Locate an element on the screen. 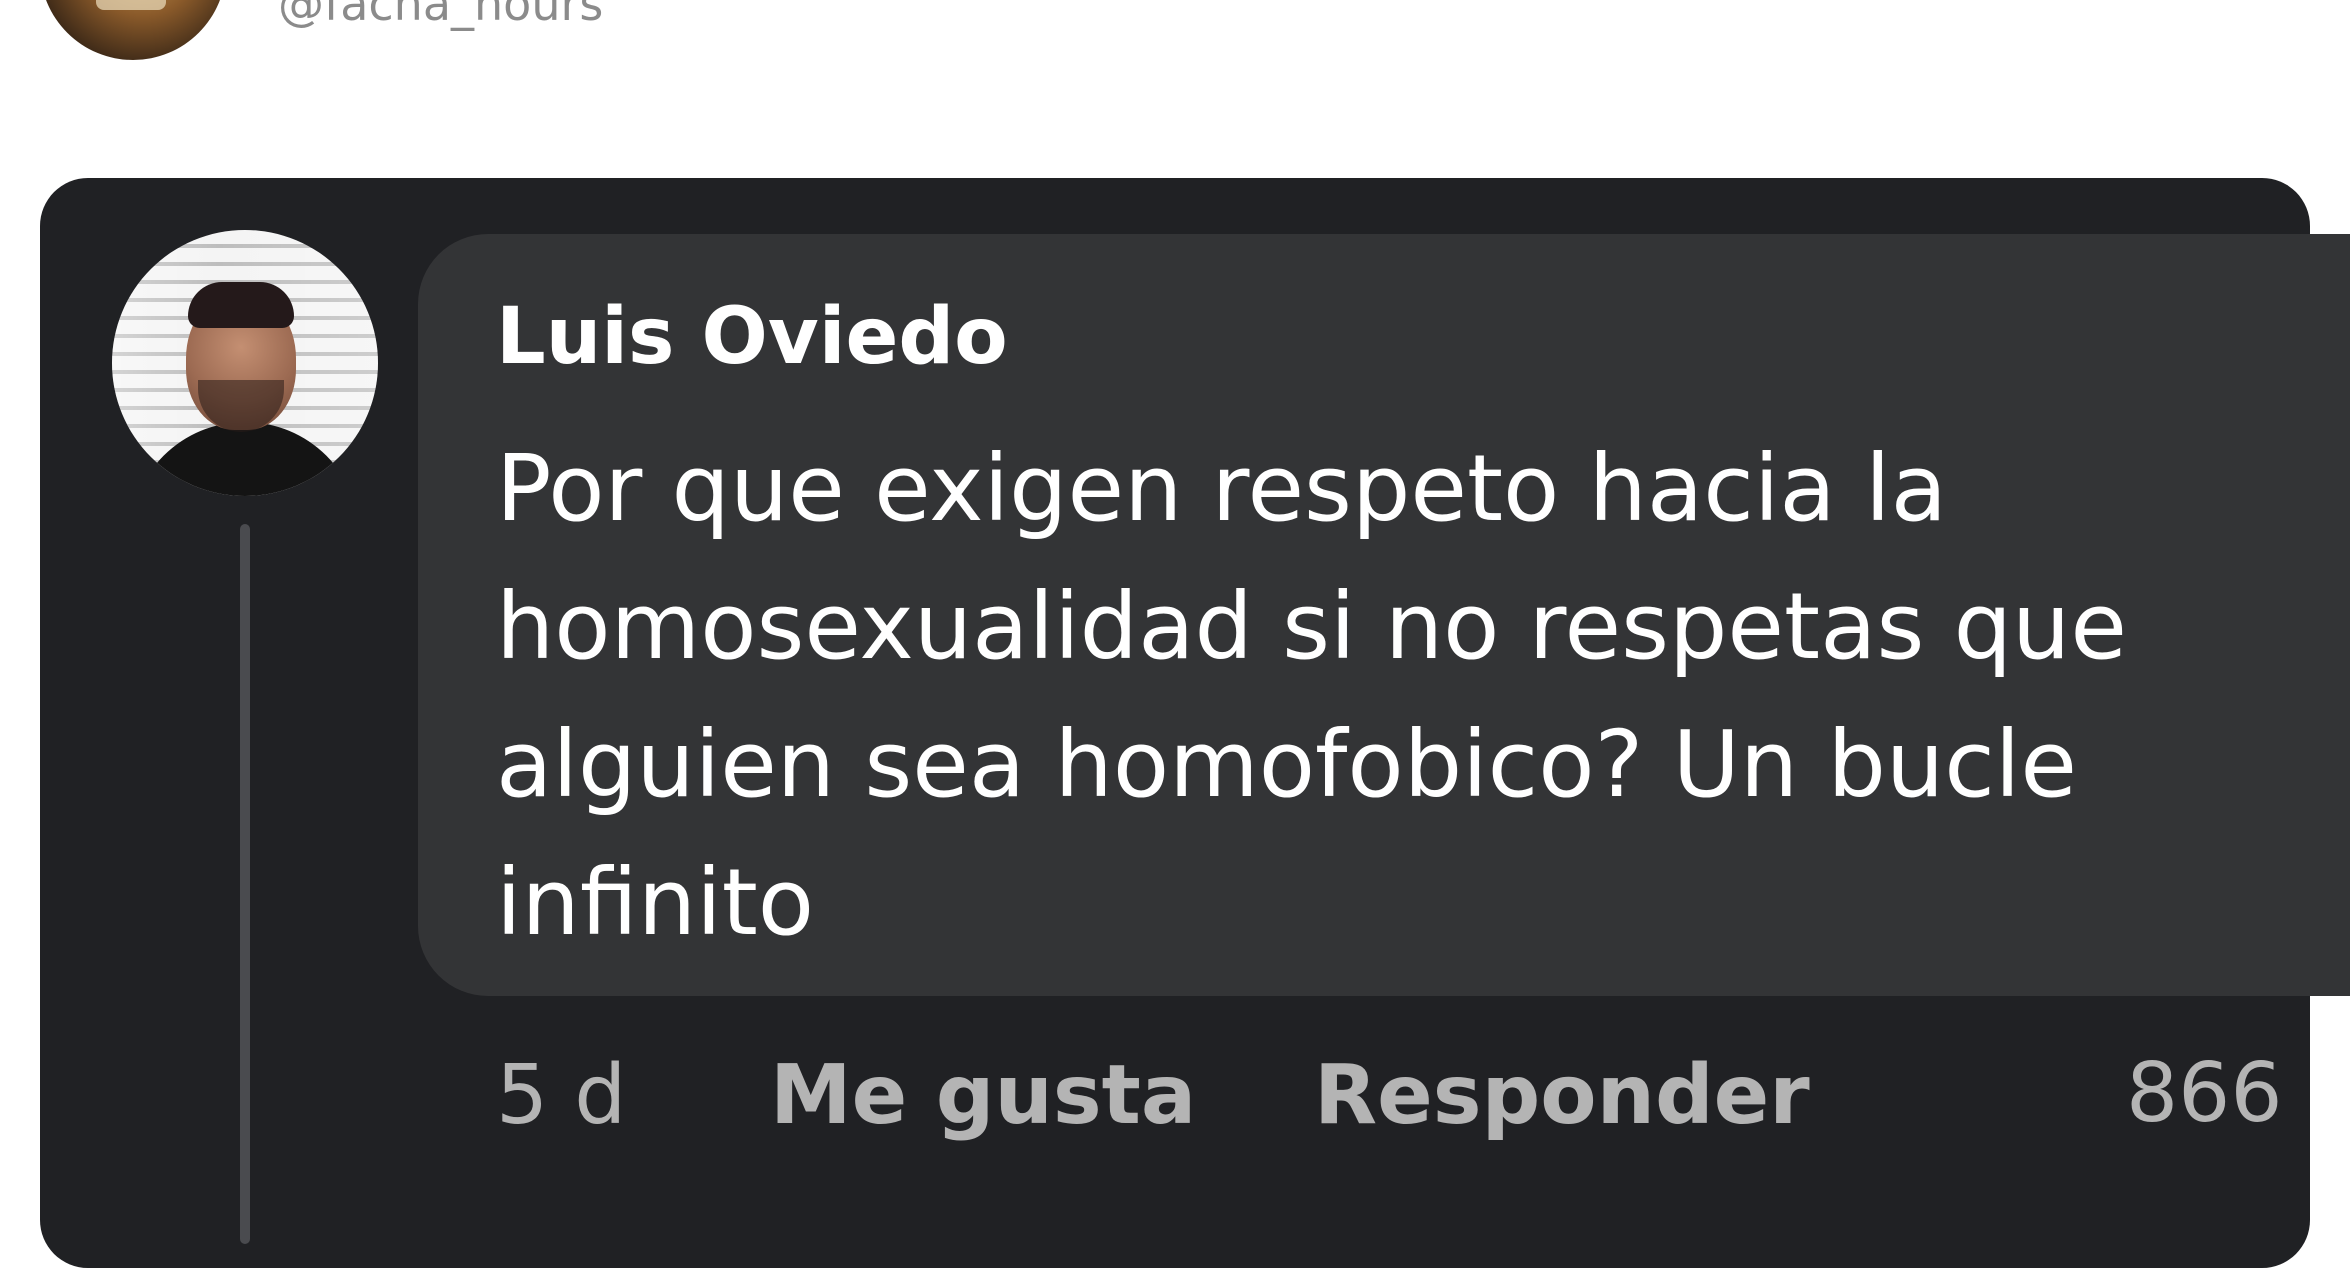  comment-text-line: alguien sea homofobico? Un bucle is located at coordinates (1286, 764).